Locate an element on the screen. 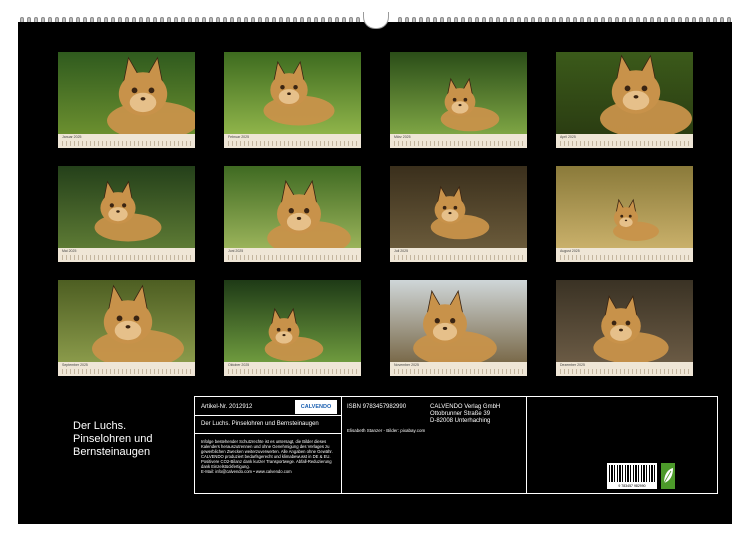 Image resolution: width=750 pixels, height=540 pixels. date-strip: März 2025 is located at coordinates (458, 141).